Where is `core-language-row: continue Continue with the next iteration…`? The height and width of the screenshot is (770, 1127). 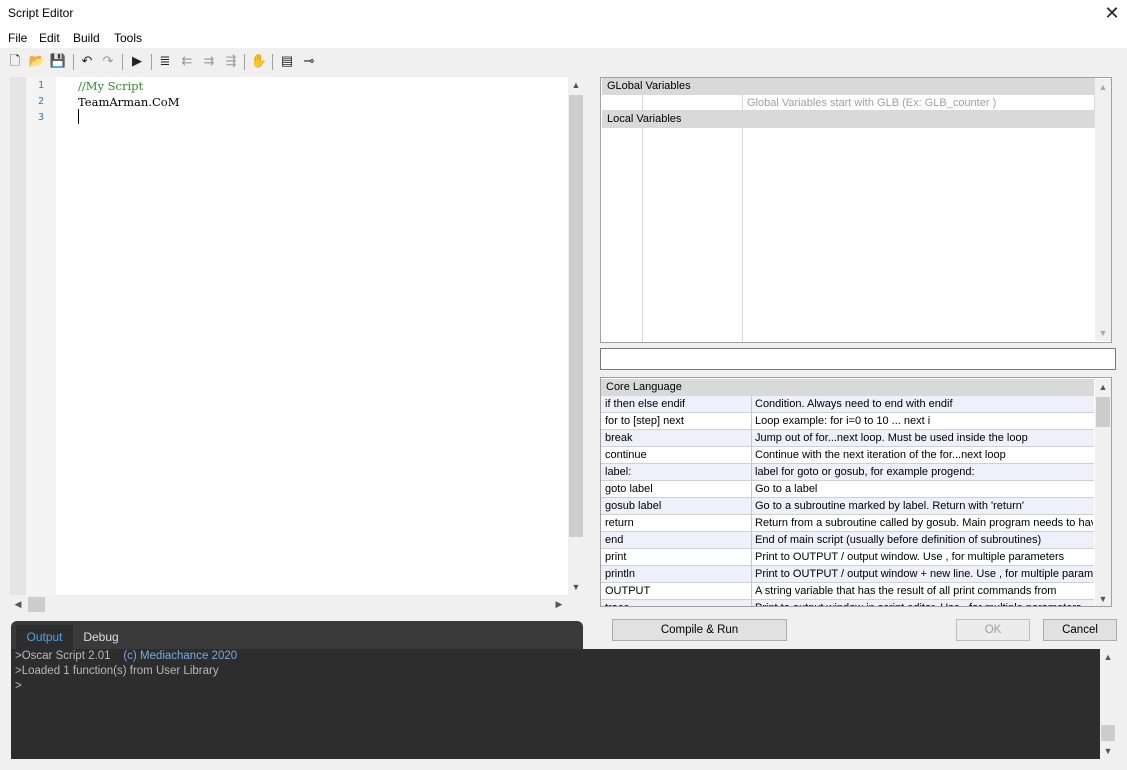
core-language-row: continue Continue with the next iteration… is located at coordinates (847, 455).